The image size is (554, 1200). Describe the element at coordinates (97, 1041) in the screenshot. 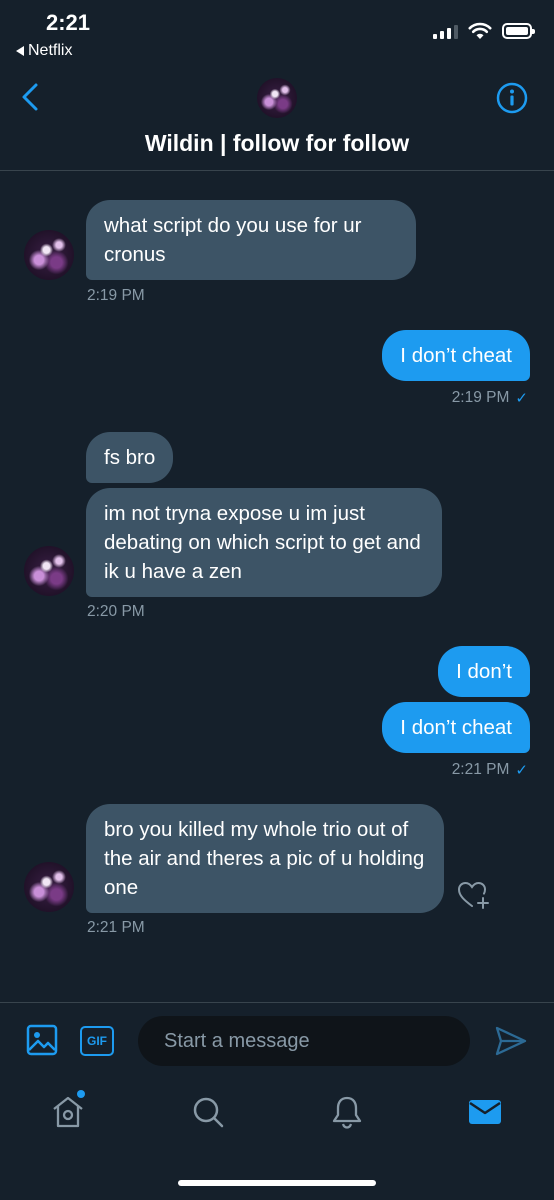

I see `gif-button: GIF` at that location.